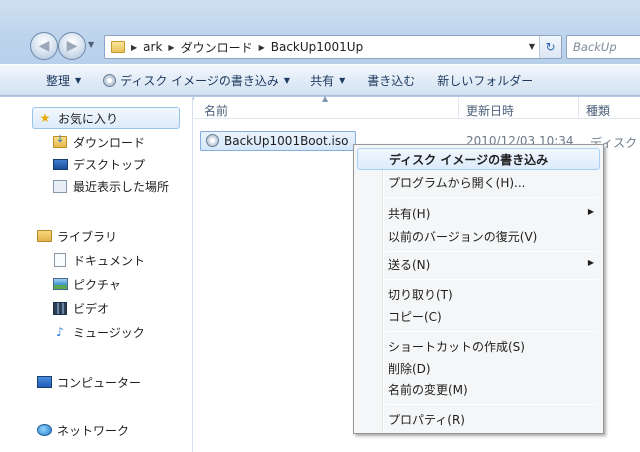 The width and height of the screenshot is (640, 452). What do you see at coordinates (478, 159) in the screenshot?
I see `menu-item-burn-image: ディスク イメージの書き込み` at bounding box center [478, 159].